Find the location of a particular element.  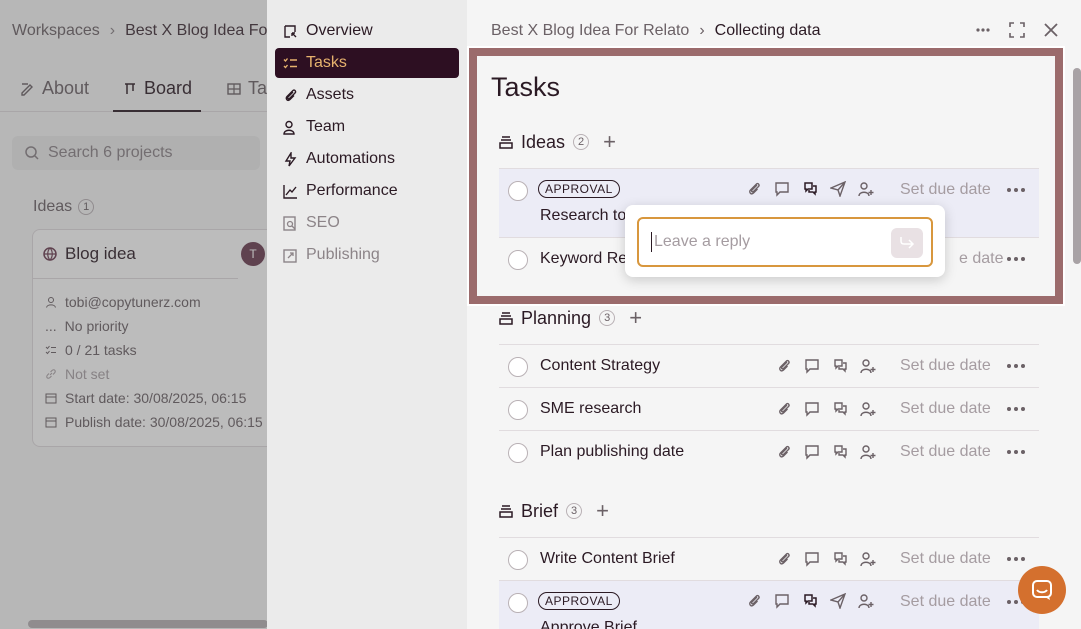

nav-item-team: Team is located at coordinates (367, 127).